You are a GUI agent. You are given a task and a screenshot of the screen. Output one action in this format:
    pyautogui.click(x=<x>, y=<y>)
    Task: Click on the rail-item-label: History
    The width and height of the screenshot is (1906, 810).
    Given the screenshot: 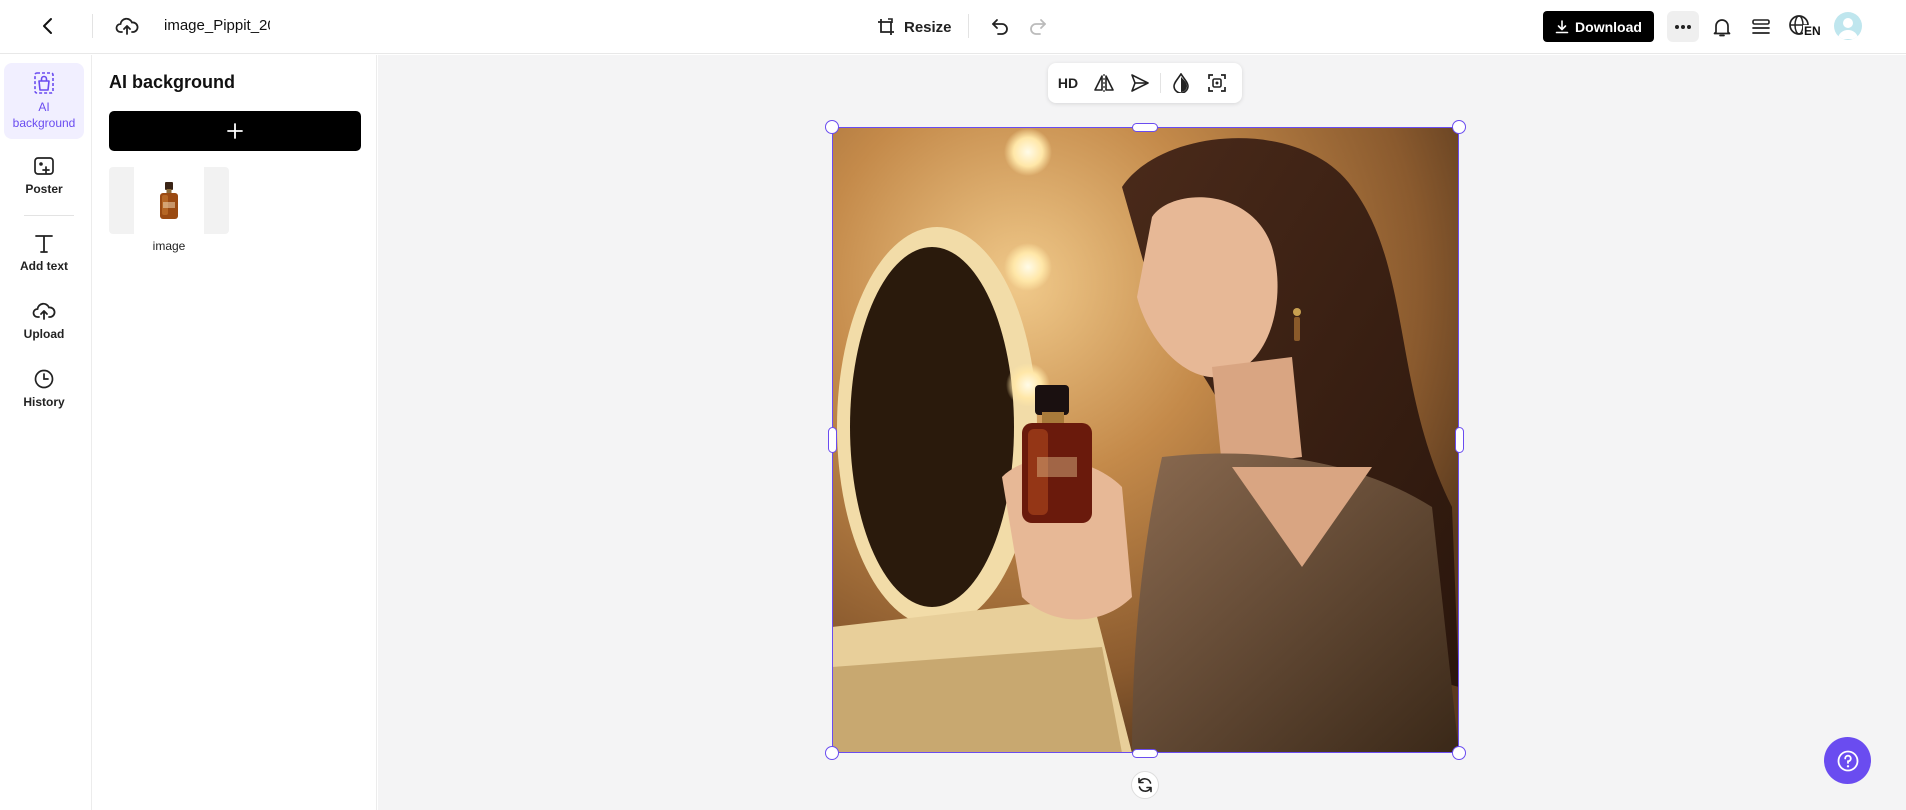 What is the action you would take?
    pyautogui.click(x=44, y=402)
    